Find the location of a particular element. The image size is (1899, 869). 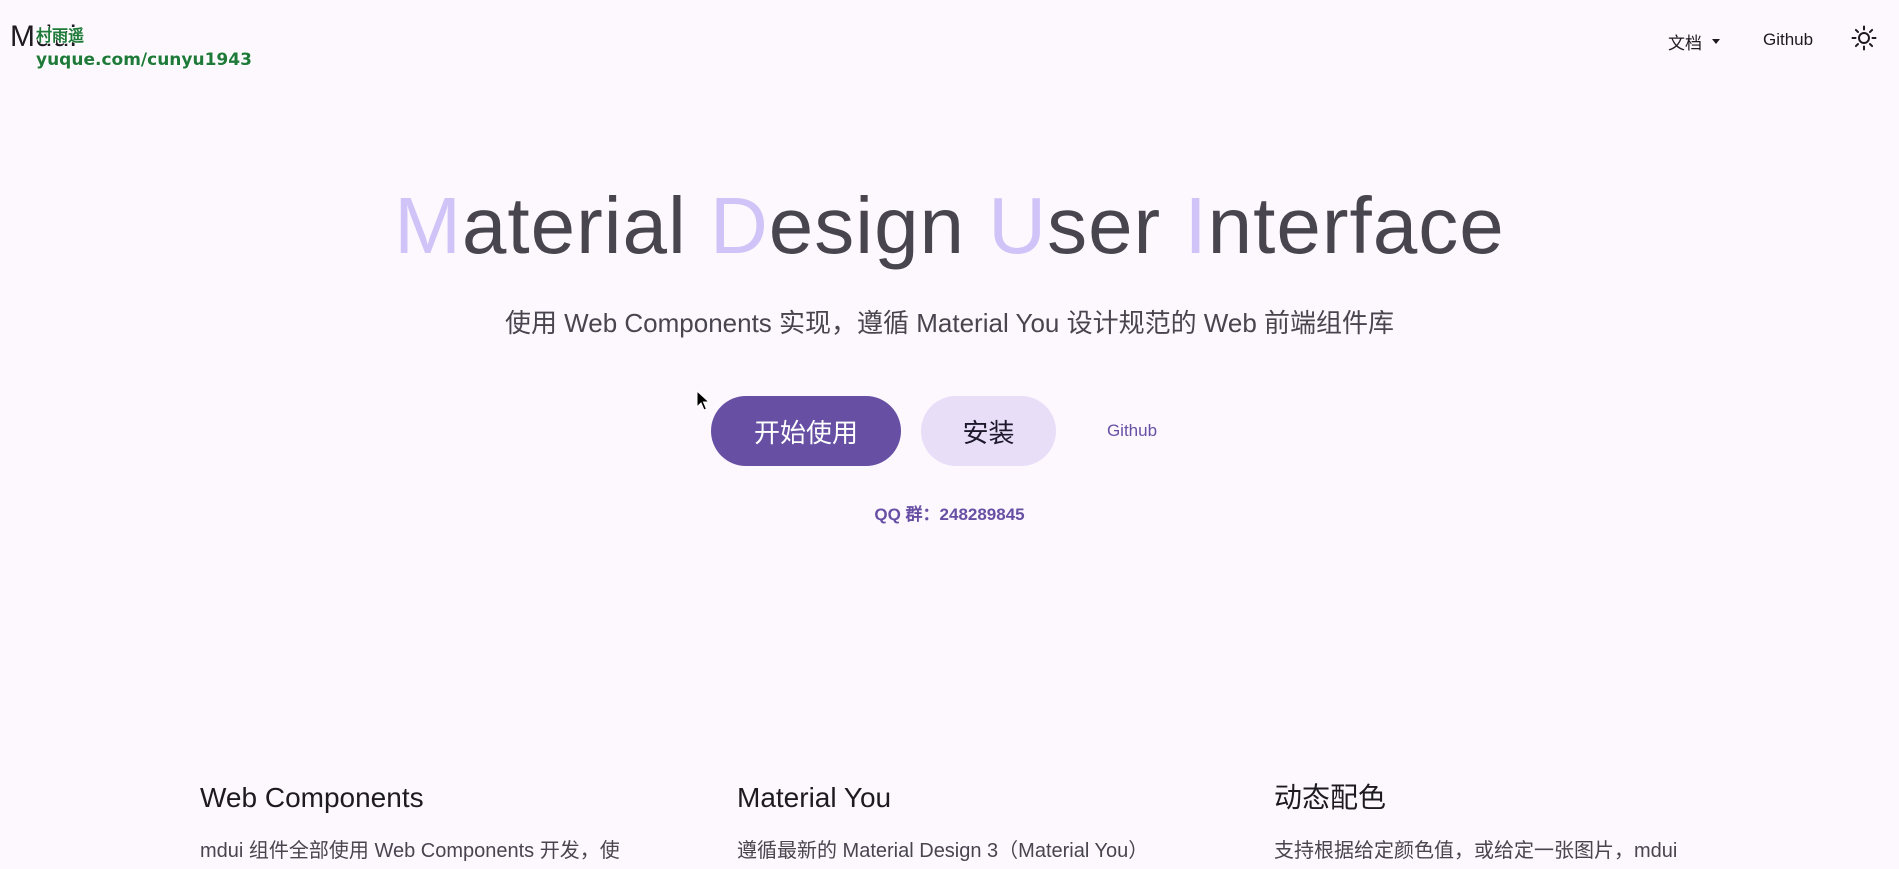

feature-text: 遵循最新的 Material Design 3（Material You） is located at coordinates (943, 851).